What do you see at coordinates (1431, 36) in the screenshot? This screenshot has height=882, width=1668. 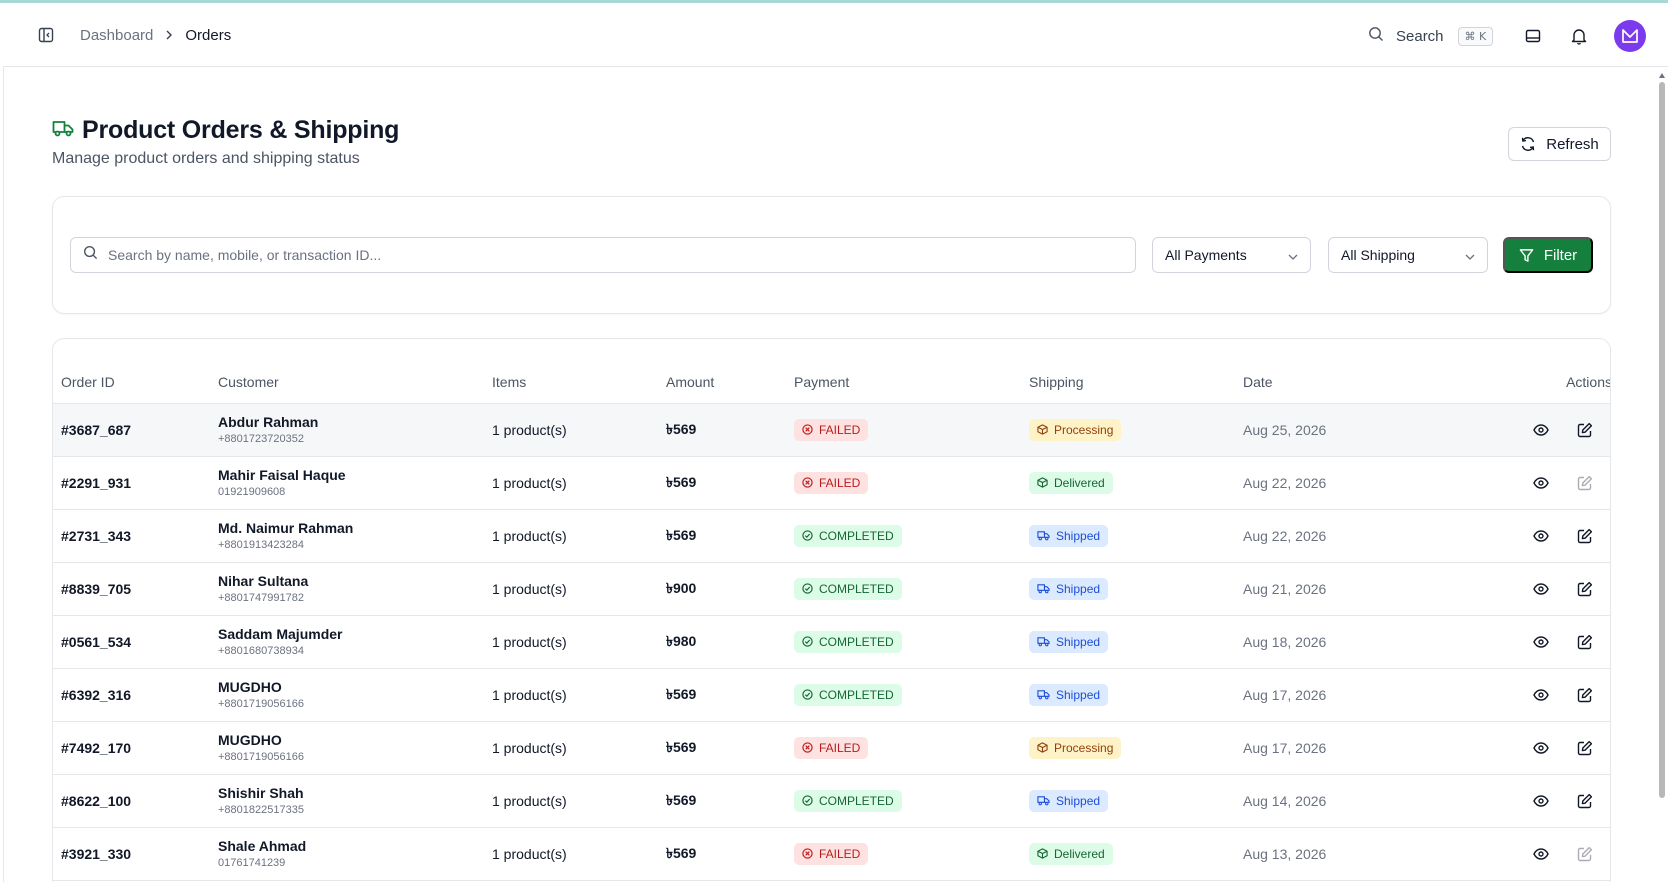 I see `global-search-button: Search ⌘ K` at bounding box center [1431, 36].